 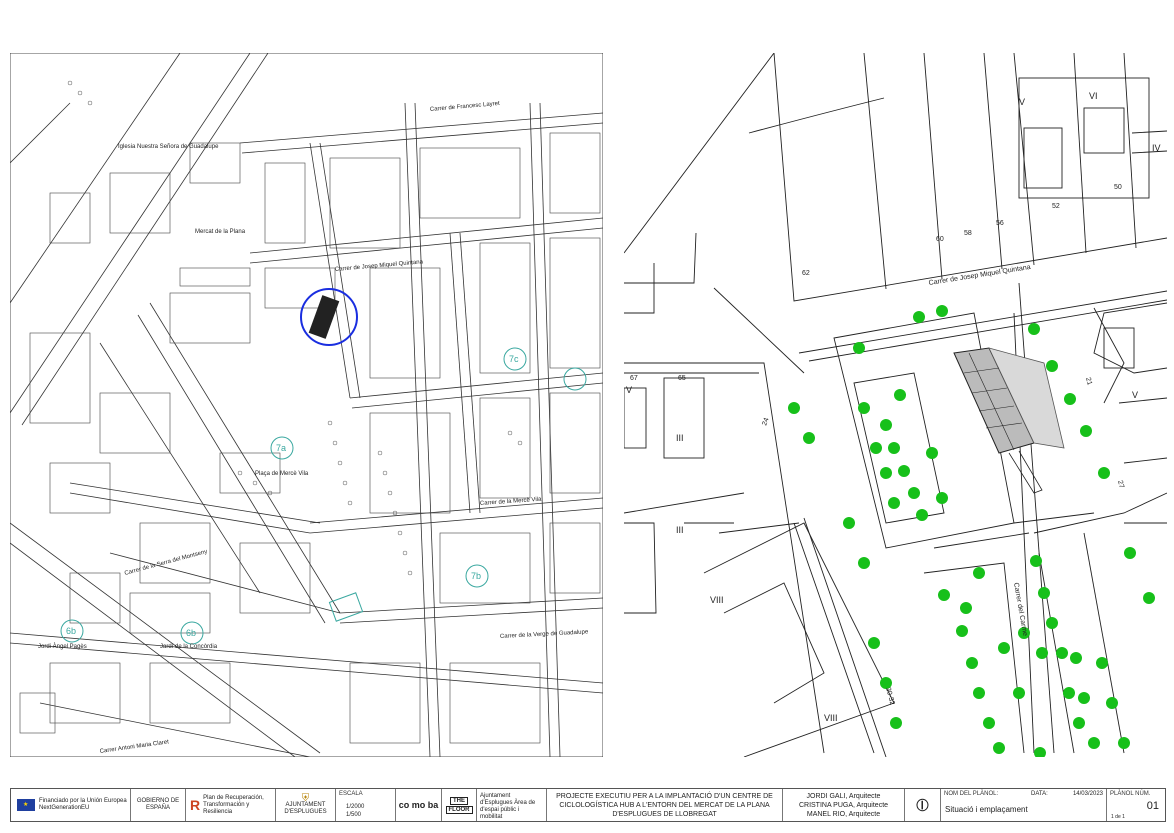 I want to click on plan-num-value: 01, so click(x=1152, y=806).